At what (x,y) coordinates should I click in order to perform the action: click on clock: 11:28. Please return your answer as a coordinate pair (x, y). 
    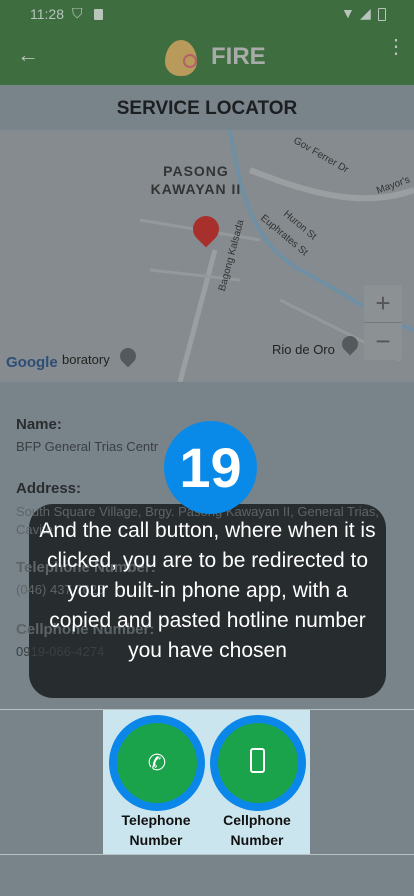
    Looking at the image, I should click on (47, 14).